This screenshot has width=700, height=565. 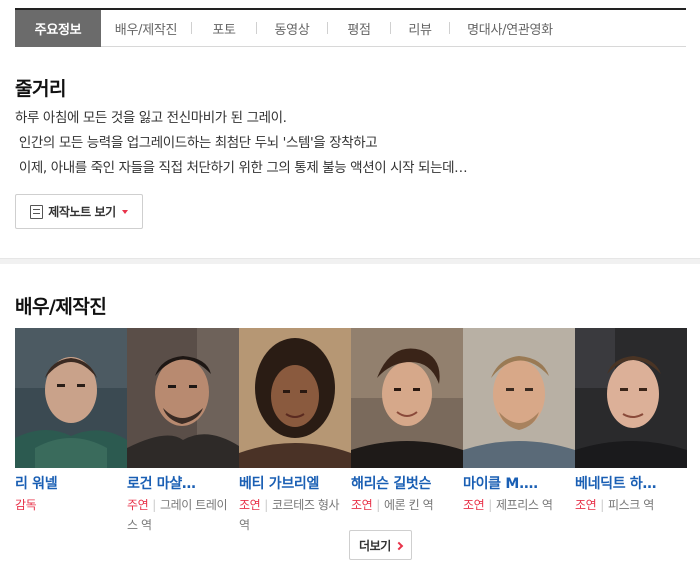 I want to click on cast-character: 에론 킨 역, so click(x=408, y=505).